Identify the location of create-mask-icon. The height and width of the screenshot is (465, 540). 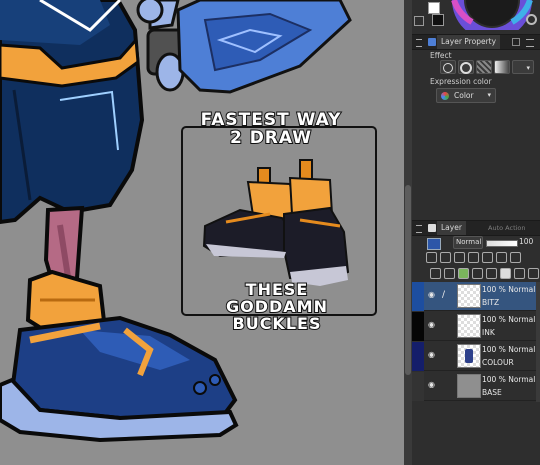
(505, 273).